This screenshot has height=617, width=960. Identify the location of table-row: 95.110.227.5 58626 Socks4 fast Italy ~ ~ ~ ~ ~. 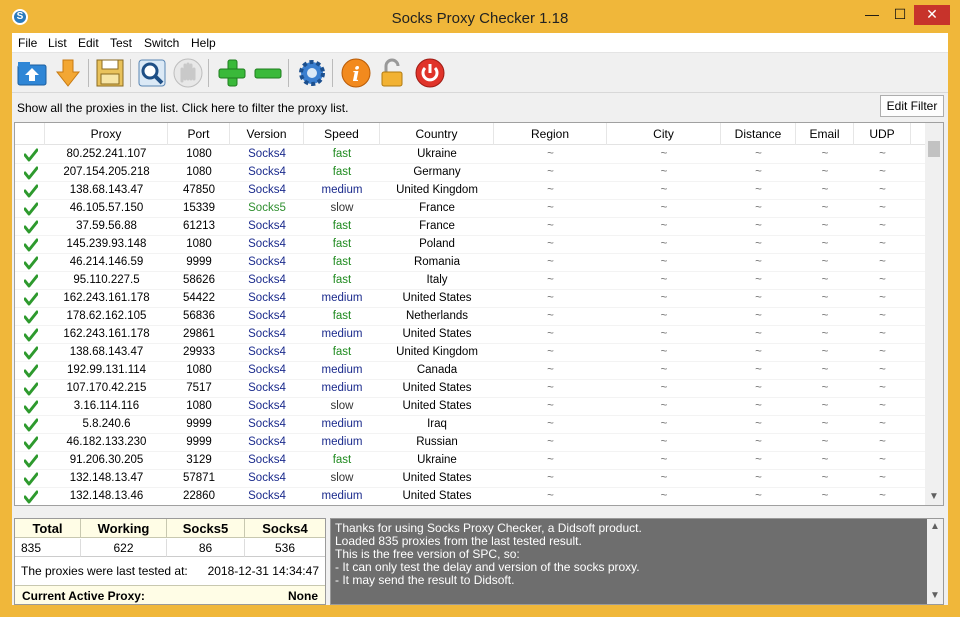
(470, 281).